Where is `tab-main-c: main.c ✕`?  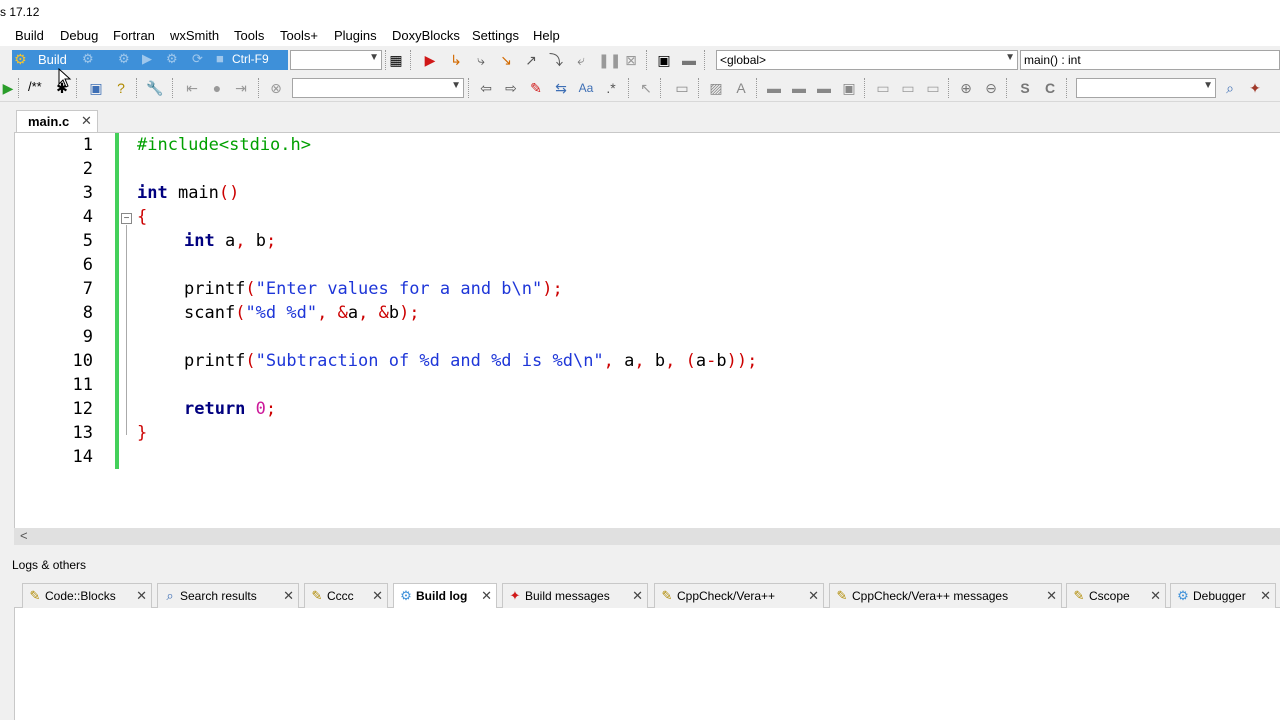
tab-main-c: main.c ✕ is located at coordinates (57, 121).